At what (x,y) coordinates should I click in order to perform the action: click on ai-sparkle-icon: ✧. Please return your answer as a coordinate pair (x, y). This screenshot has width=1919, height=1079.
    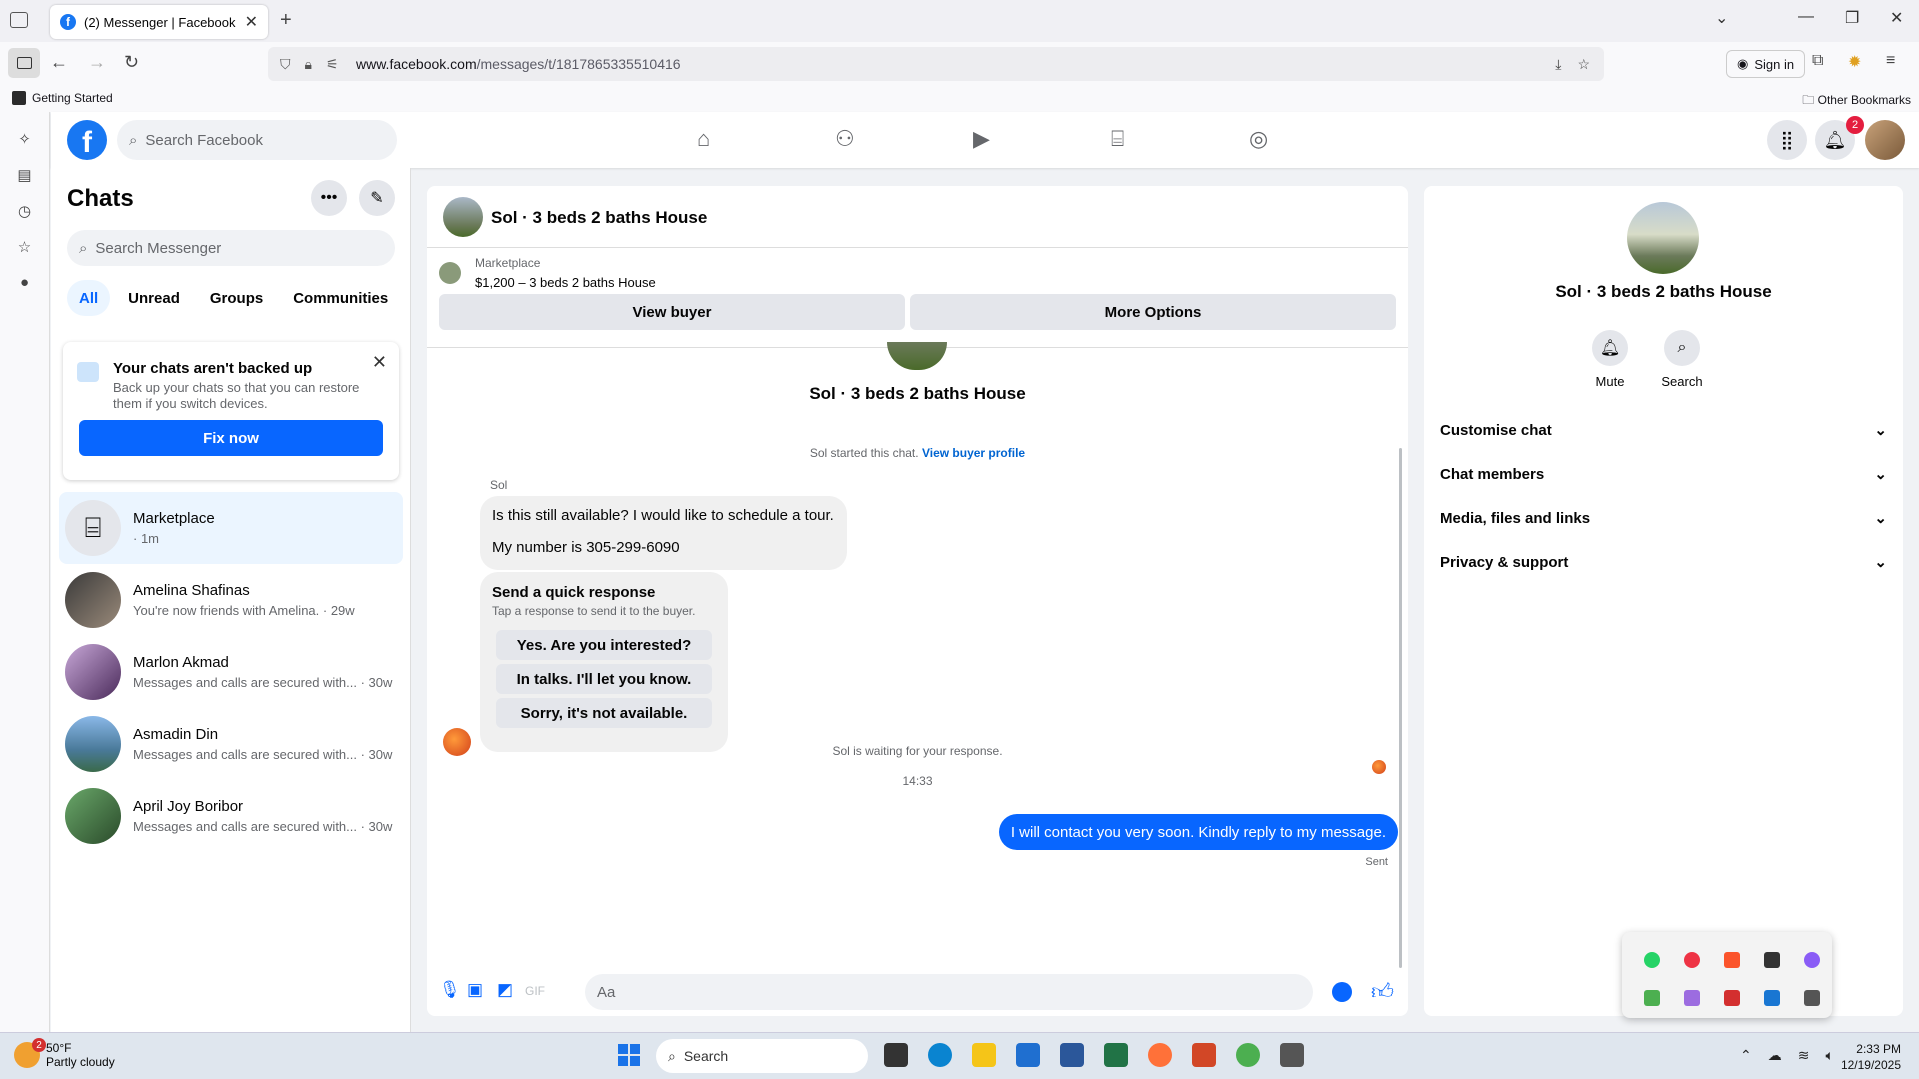
    Looking at the image, I should click on (24, 139).